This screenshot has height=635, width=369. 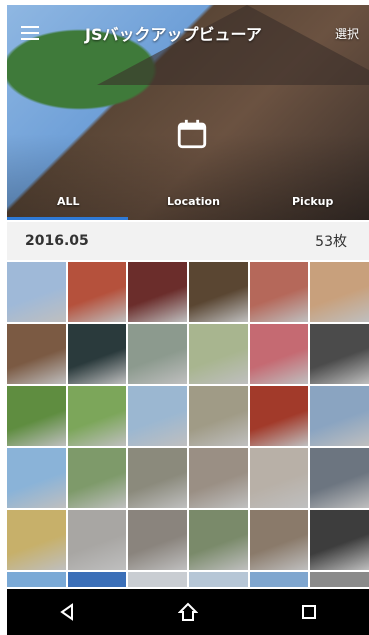 What do you see at coordinates (192, 134) in the screenshot?
I see `calendar-icon` at bounding box center [192, 134].